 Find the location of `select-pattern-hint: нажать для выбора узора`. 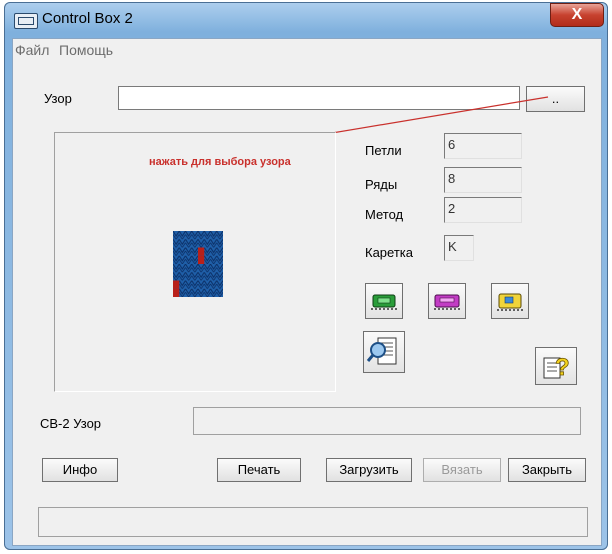

select-pattern-hint: нажать для выбора узора is located at coordinates (220, 162).